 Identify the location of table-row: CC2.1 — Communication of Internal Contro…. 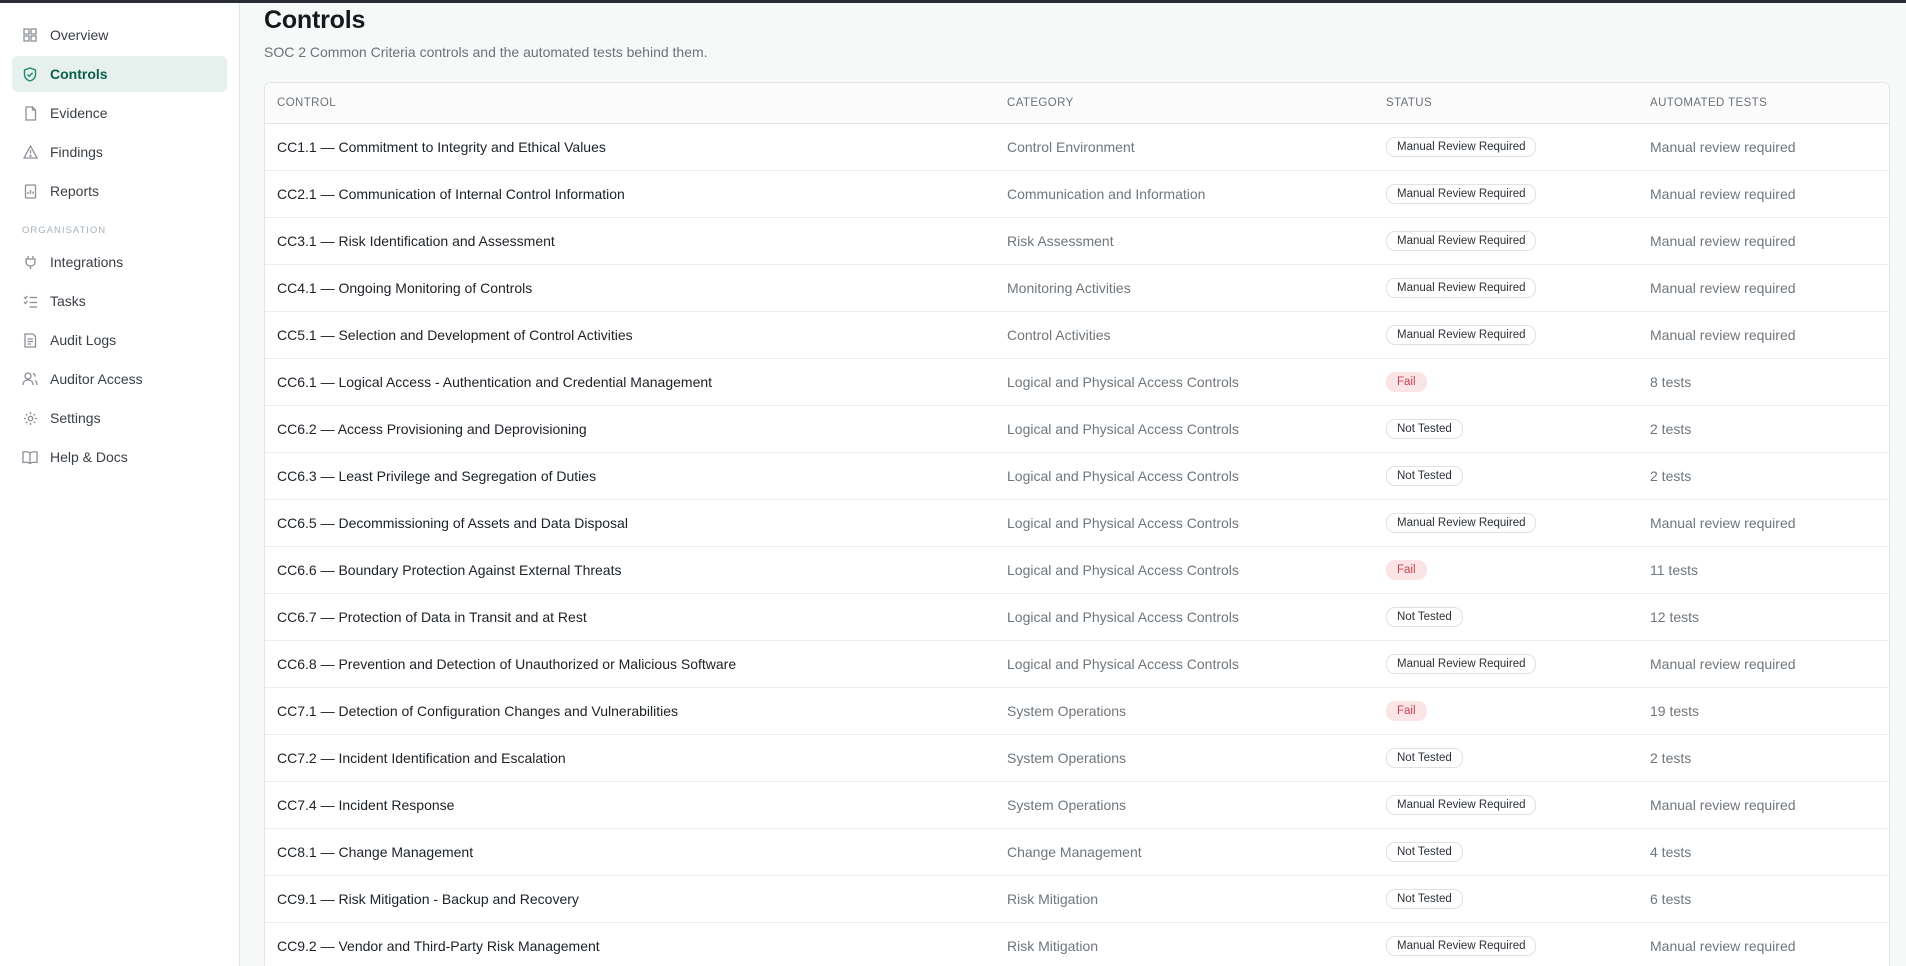
(1077, 194).